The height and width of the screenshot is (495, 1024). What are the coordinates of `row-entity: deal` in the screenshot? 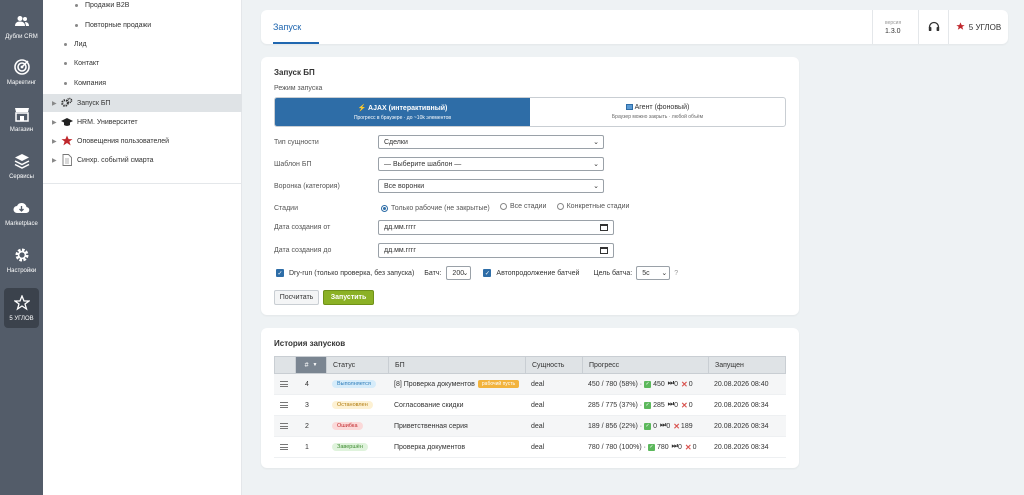 It's located at (553, 447).